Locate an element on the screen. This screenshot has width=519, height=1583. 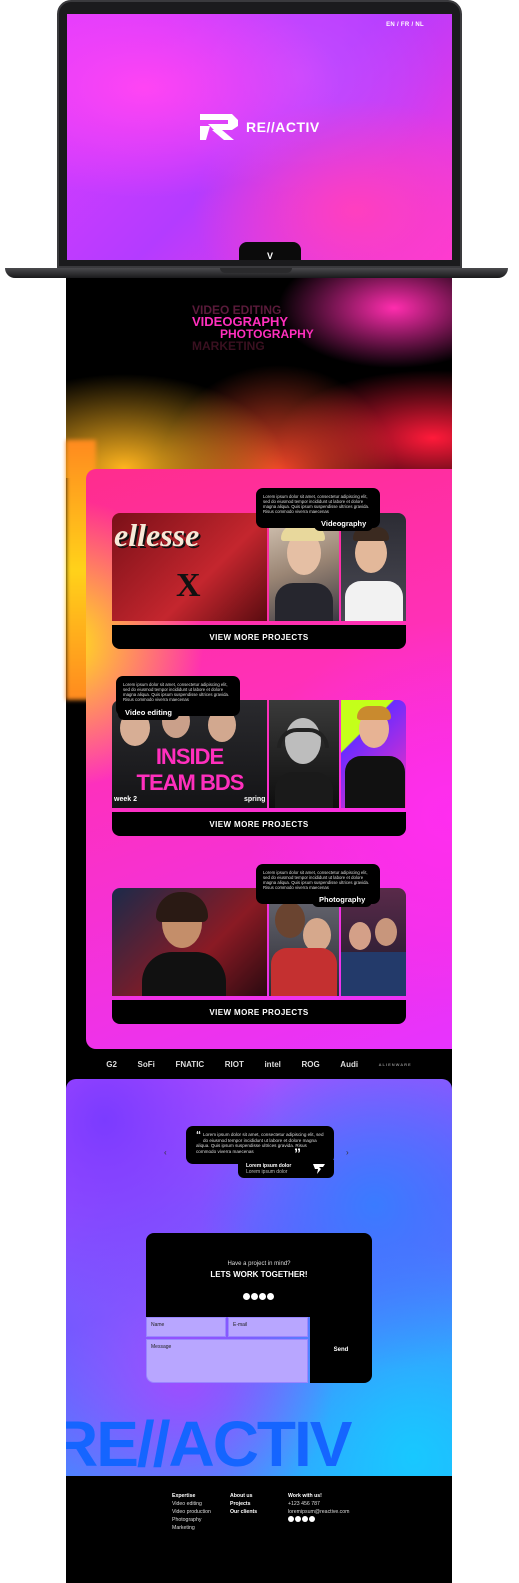
project-image: ellesse X is located at coordinates (189, 567).